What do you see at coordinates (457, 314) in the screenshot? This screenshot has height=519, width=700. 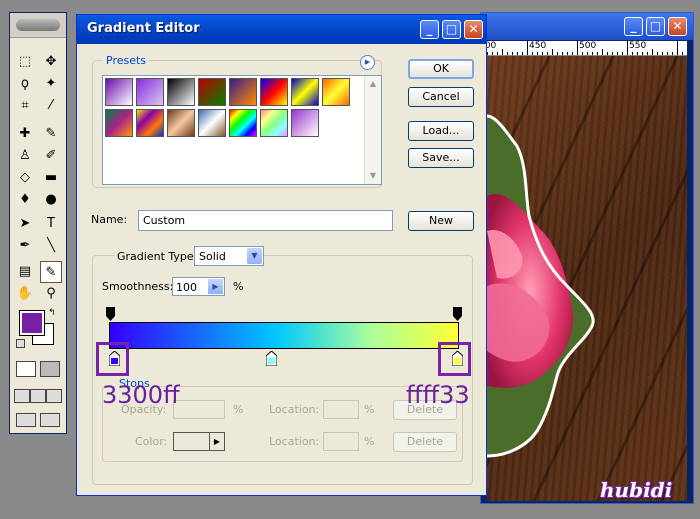 I see `opacity-stop-right` at bounding box center [457, 314].